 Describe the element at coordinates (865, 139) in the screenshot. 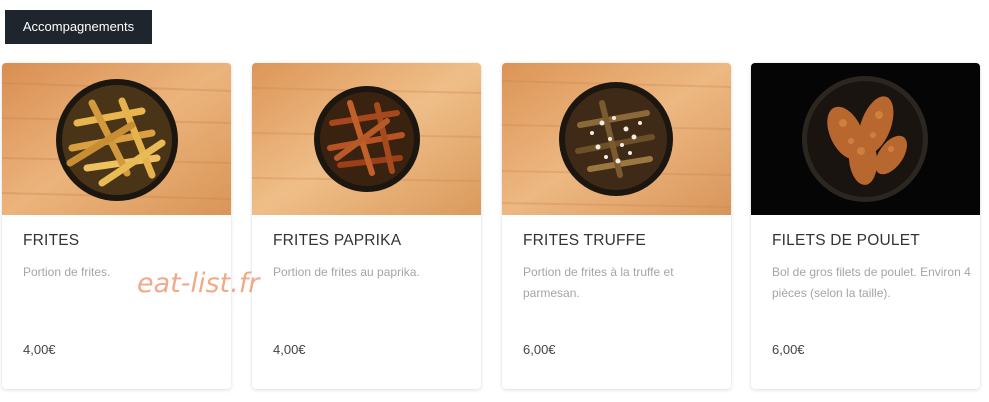

I see `chicken-tenders-bowl-image` at that location.